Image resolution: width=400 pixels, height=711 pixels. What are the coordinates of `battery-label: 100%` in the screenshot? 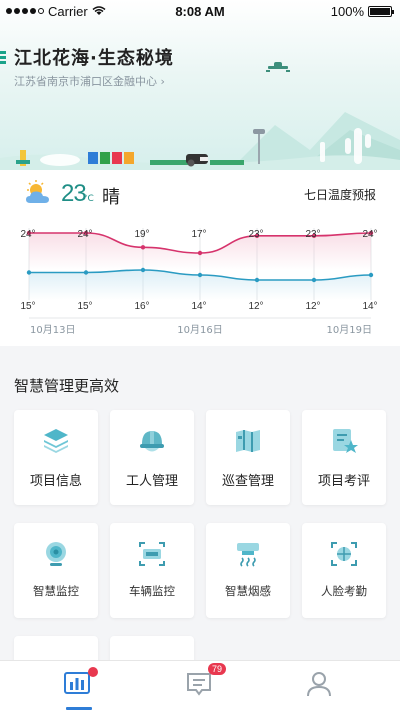 It's located at (347, 11).